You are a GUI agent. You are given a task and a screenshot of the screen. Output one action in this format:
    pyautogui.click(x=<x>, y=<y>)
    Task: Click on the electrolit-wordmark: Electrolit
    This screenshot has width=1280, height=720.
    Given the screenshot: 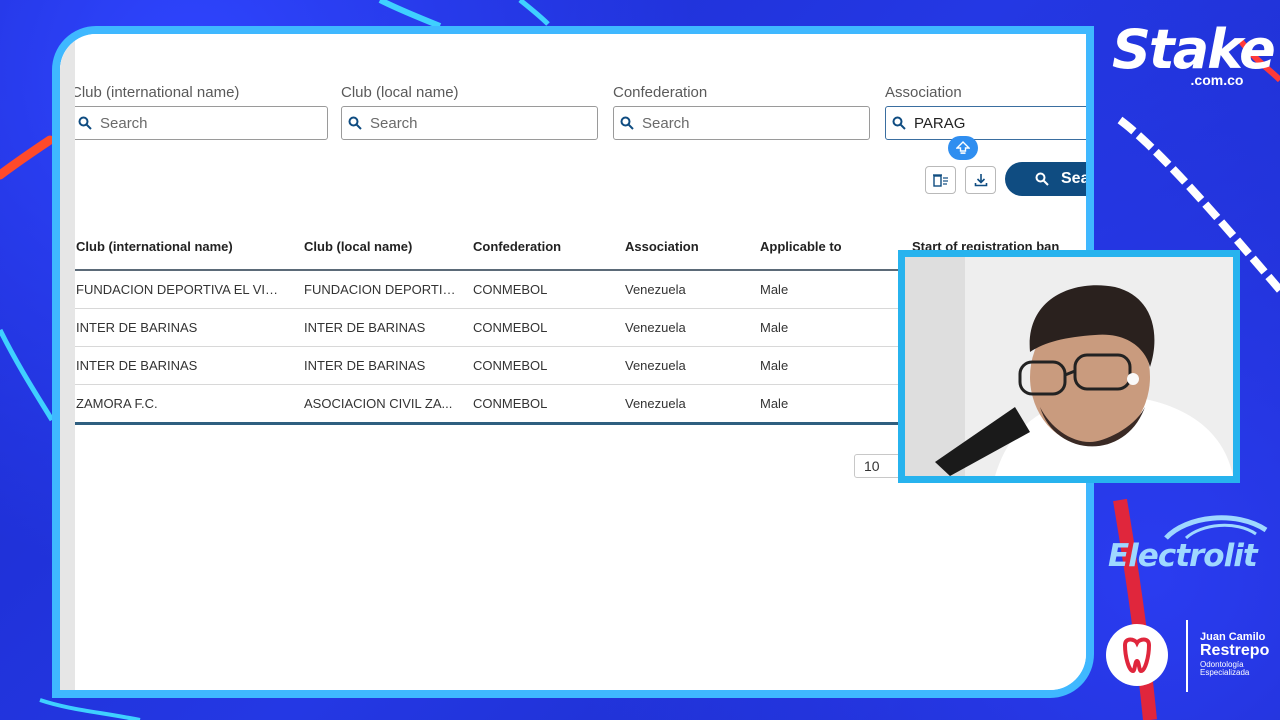 What is the action you would take?
    pyautogui.click(x=1183, y=556)
    